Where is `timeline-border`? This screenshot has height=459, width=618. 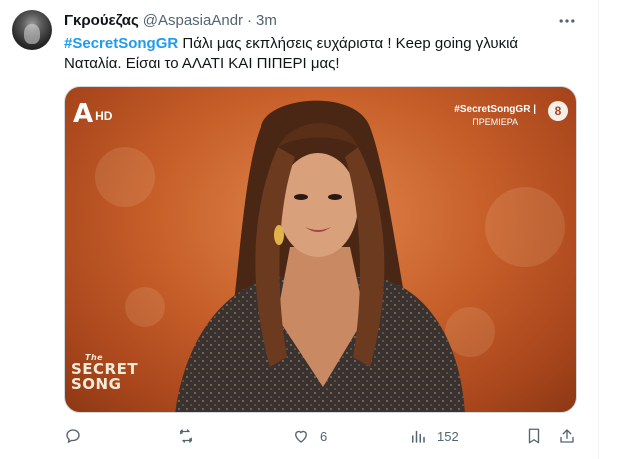
timeline-border is located at coordinates (598, 229).